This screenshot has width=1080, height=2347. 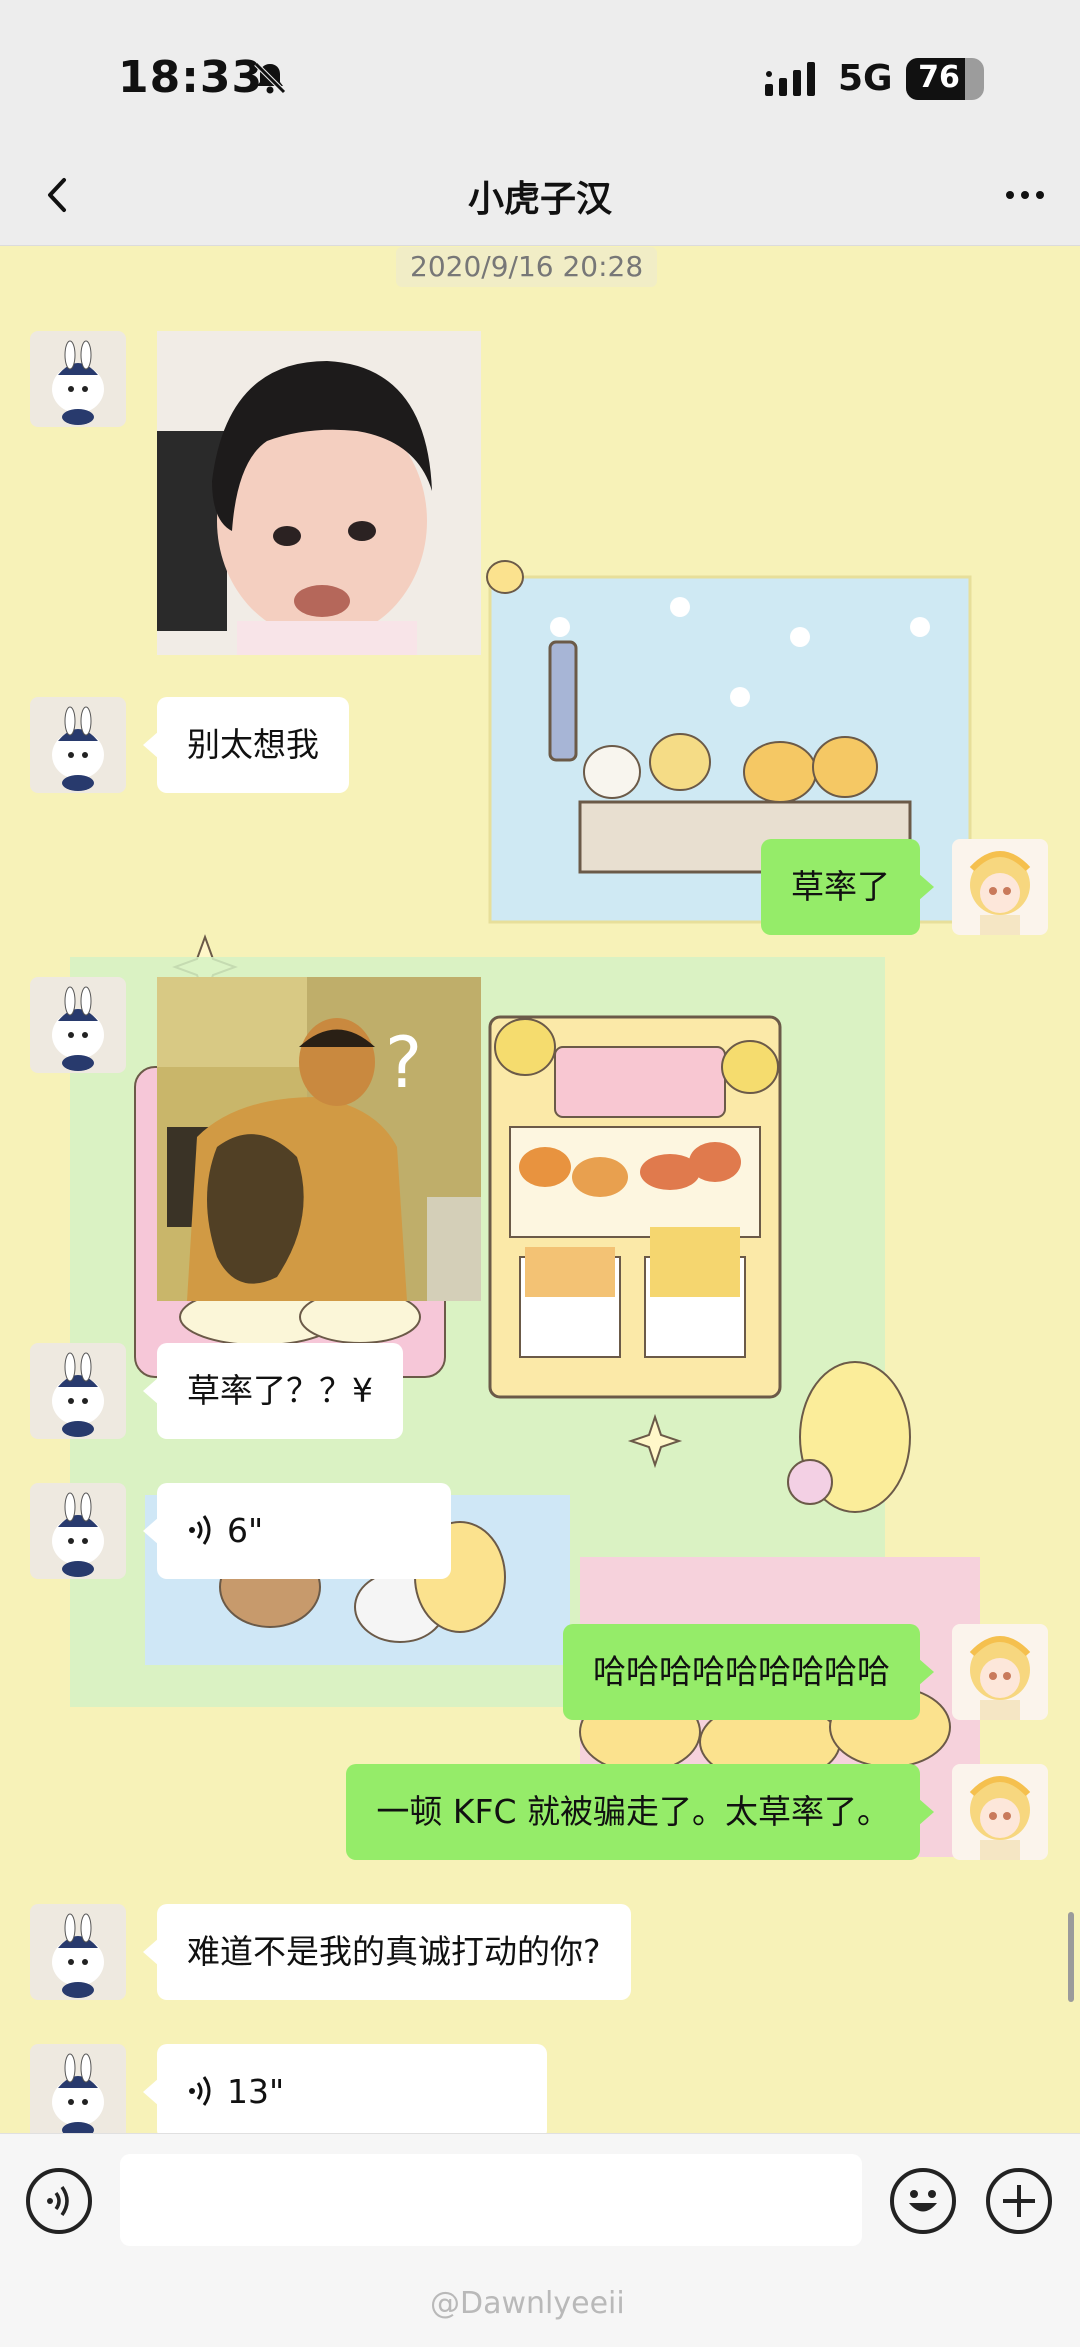 I want to click on watermark: @Dawnlyeeii, so click(x=527, y=2303).